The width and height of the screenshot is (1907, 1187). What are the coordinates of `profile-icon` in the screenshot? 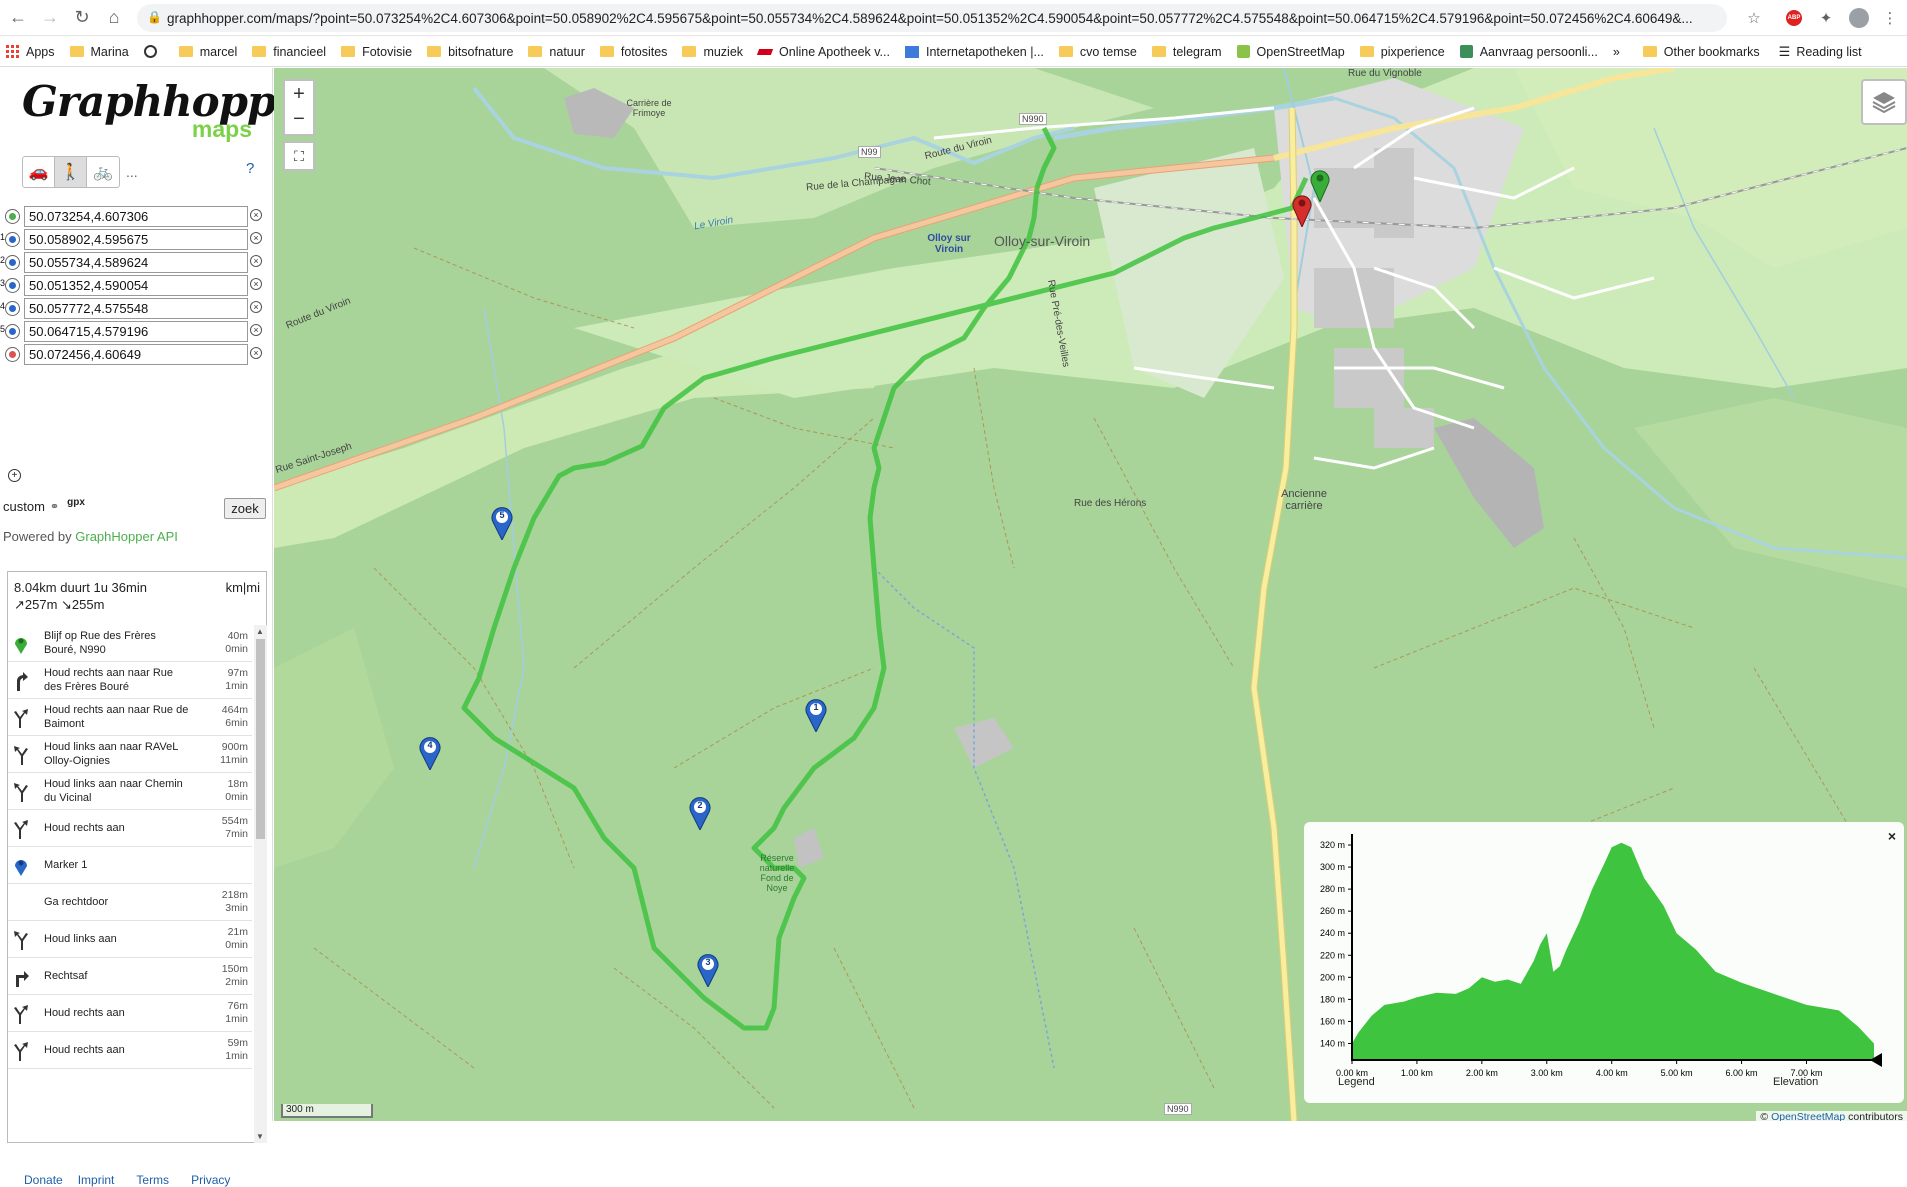 It's located at (1859, 18).